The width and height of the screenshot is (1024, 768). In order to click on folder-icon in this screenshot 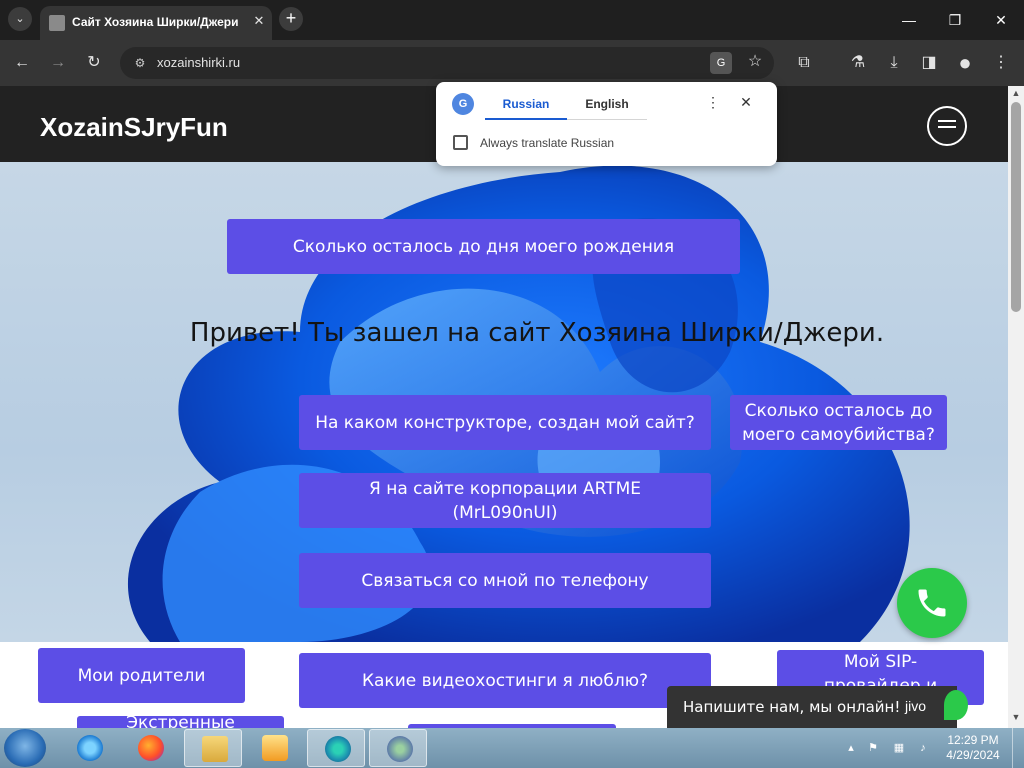, I will do `click(215, 749)`.